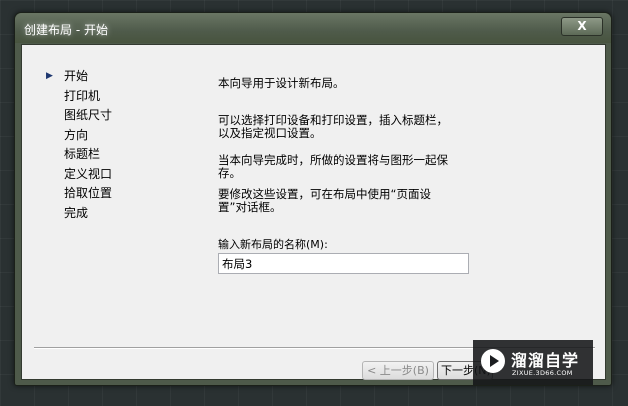  I want to click on layout-name-label: 输入新布局的名称(M):, so click(273, 244).